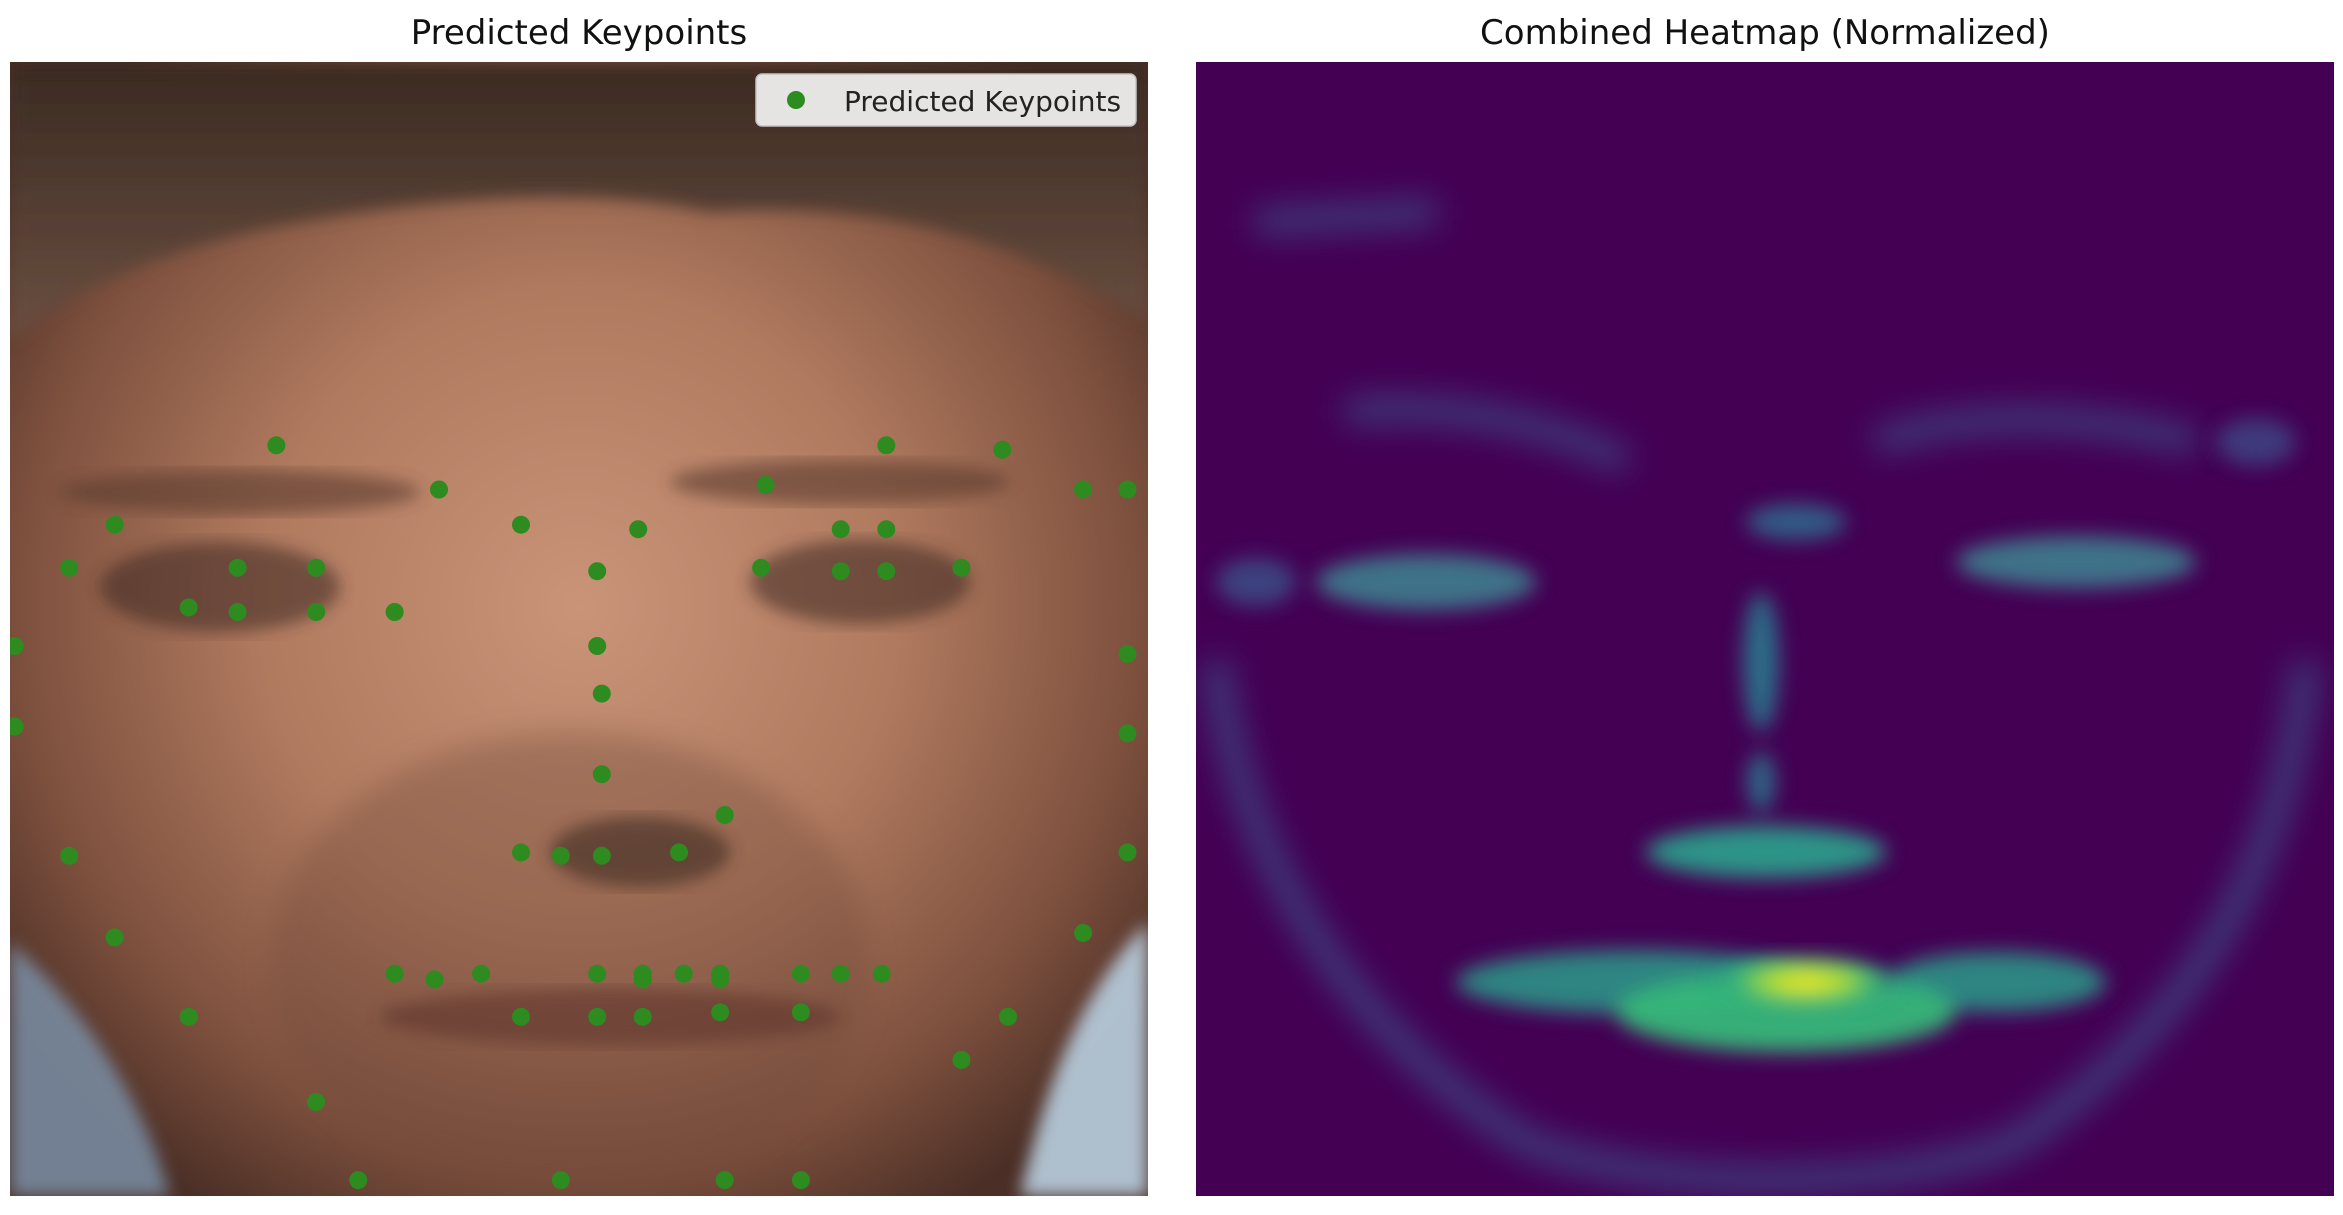 The width and height of the screenshot is (2343, 1215). What do you see at coordinates (1806, 982) in the screenshot?
I see `heatmap-peak` at bounding box center [1806, 982].